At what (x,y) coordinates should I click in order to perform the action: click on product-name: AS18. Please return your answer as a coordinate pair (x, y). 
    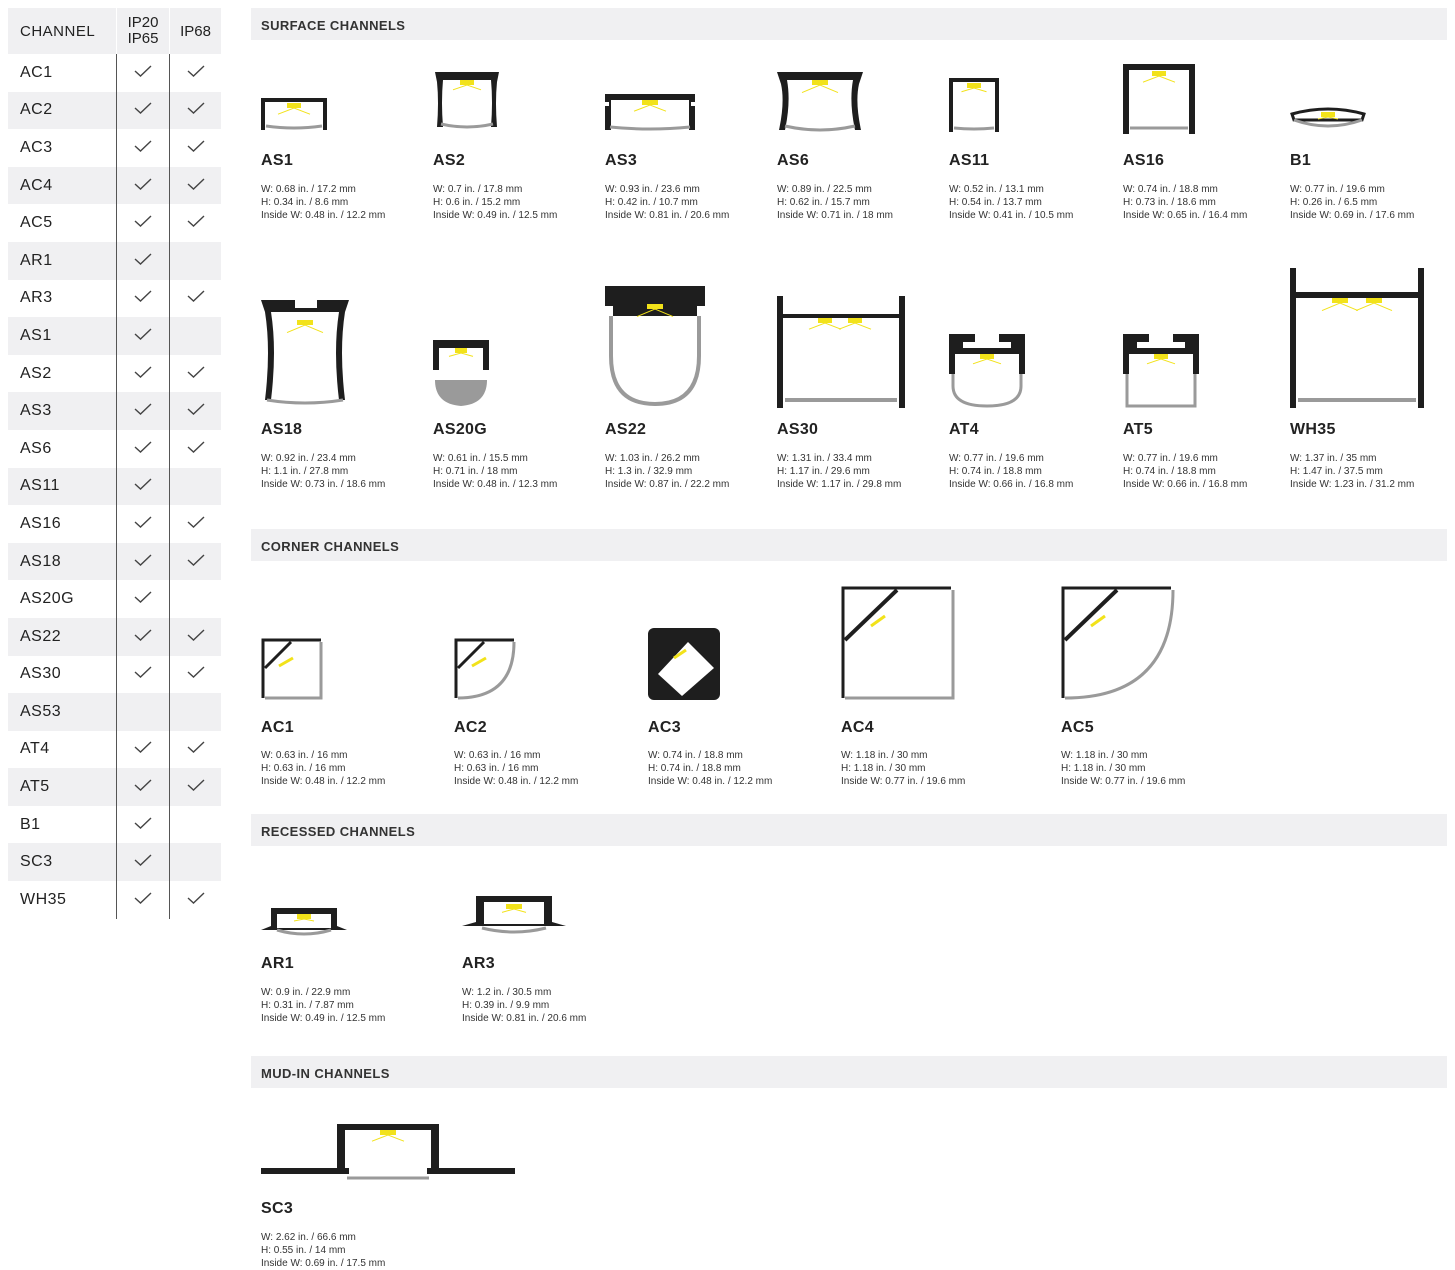
    Looking at the image, I should click on (282, 429).